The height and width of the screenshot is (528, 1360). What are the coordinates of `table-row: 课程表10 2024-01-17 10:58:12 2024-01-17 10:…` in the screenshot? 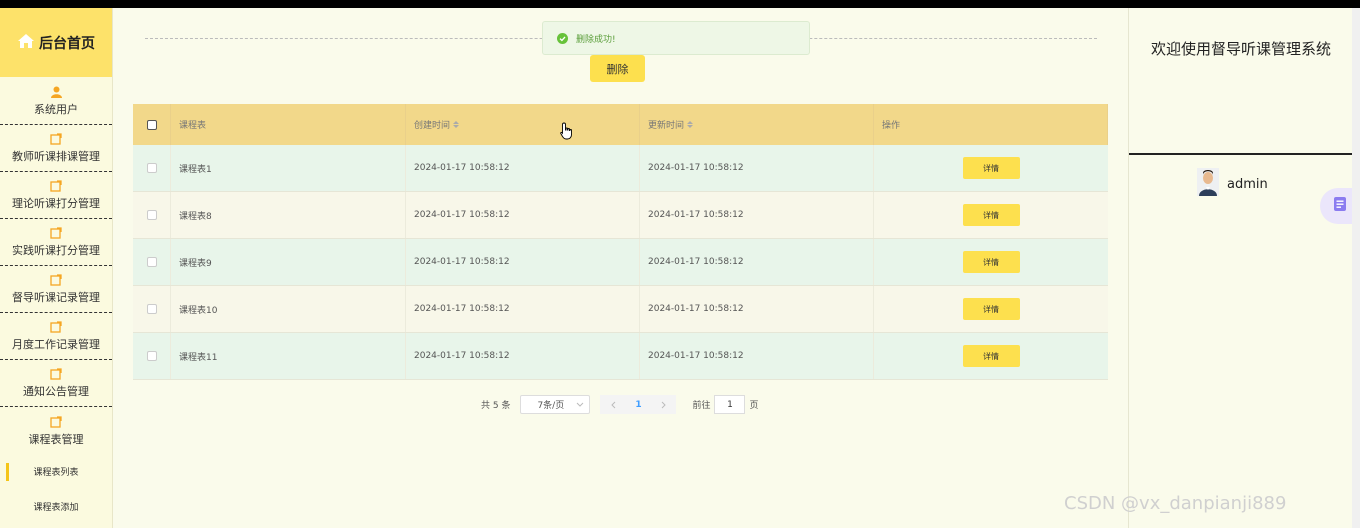 It's located at (620, 309).